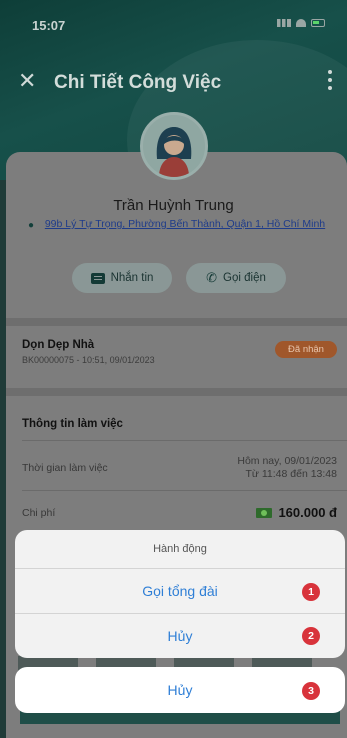  What do you see at coordinates (307, 512) in the screenshot?
I see `cost-amount: 160.000 đ` at bounding box center [307, 512].